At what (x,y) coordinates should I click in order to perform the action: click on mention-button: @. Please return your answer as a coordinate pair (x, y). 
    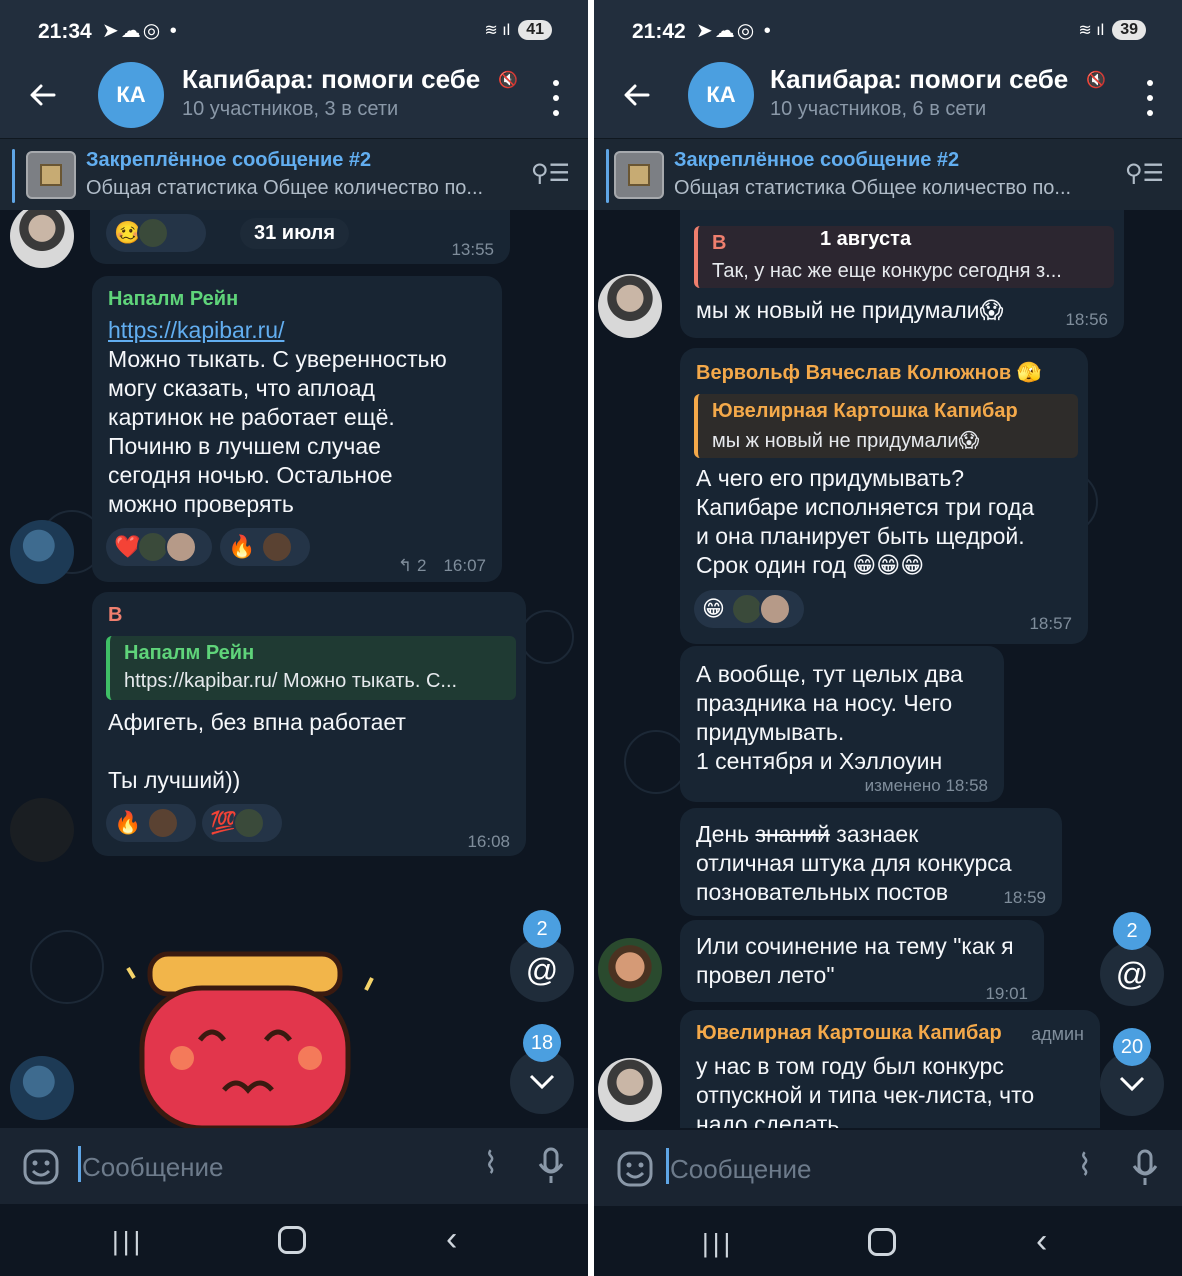
    Looking at the image, I should click on (1132, 974).